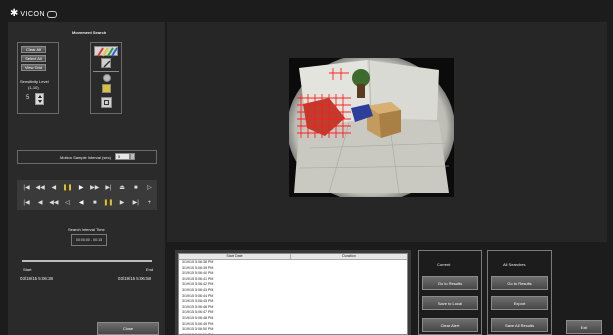 This screenshot has height=335, width=613. What do you see at coordinates (81, 202) in the screenshot?
I see `reverse-play-button: ◀` at bounding box center [81, 202].